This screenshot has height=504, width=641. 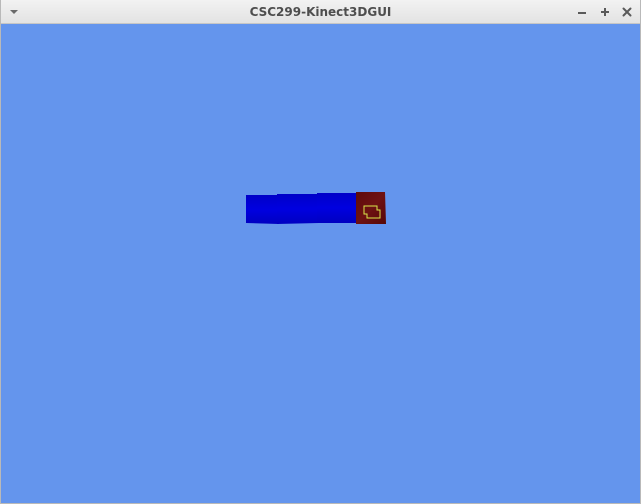 What do you see at coordinates (371, 208) in the screenshot?
I see `selection-cube` at bounding box center [371, 208].